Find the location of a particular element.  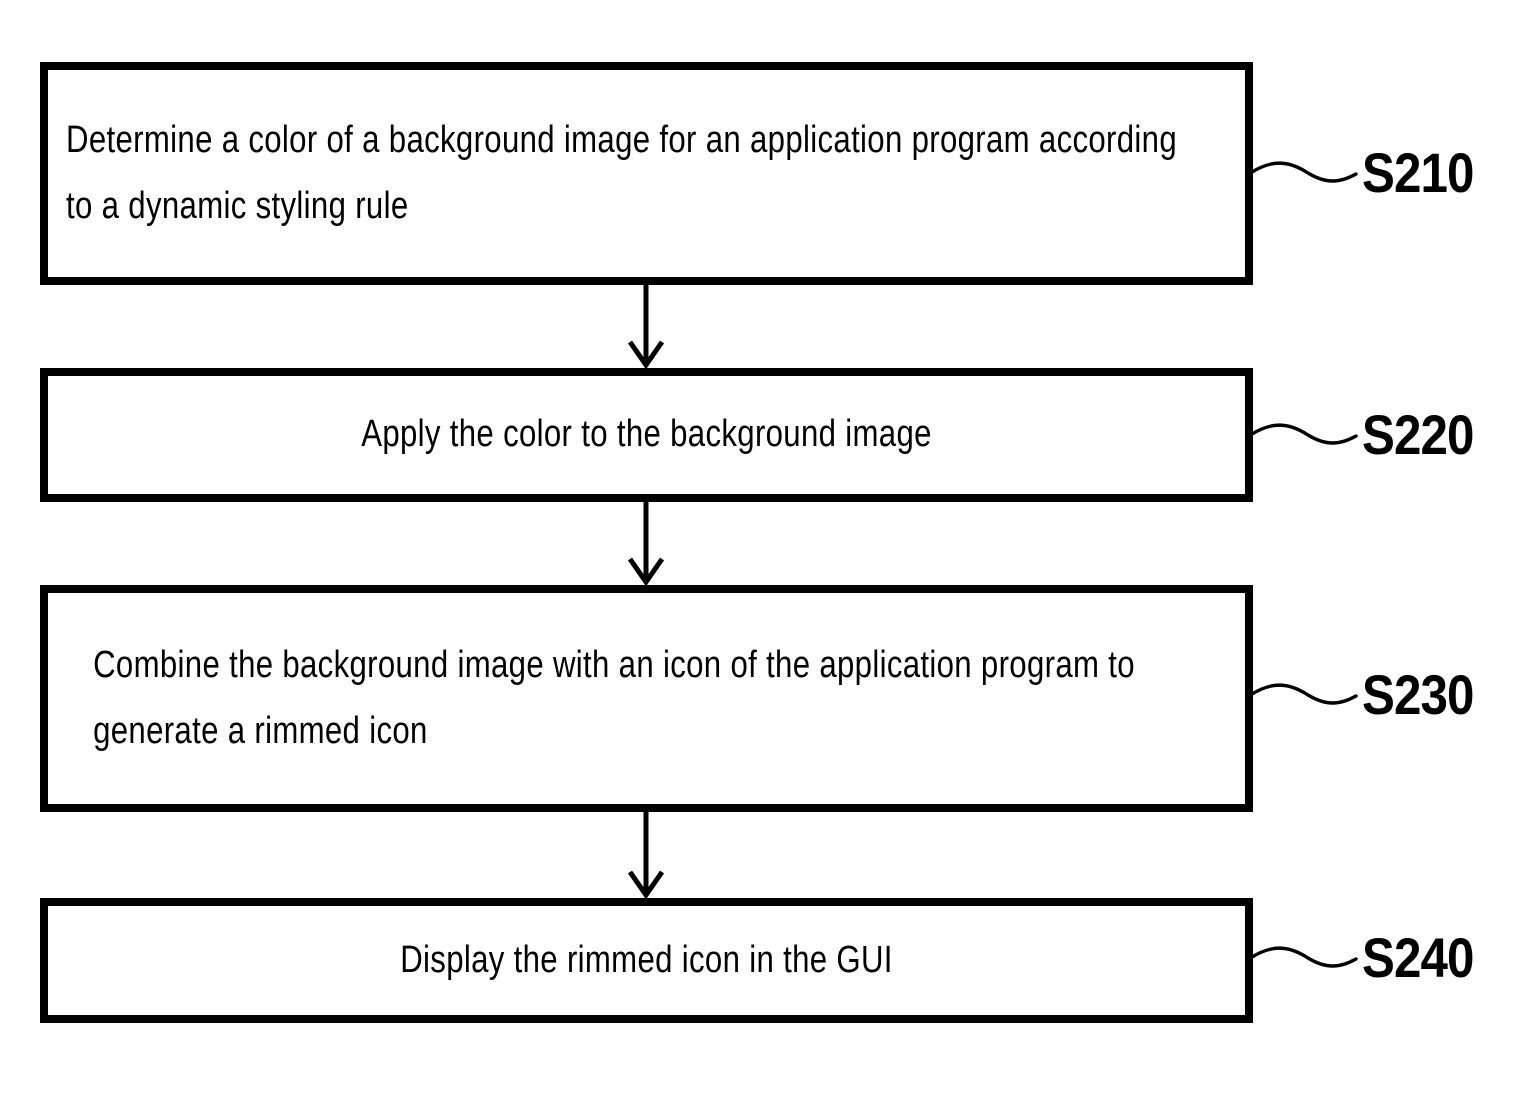

flow-box-s220: Apply the color to the background image is located at coordinates (646, 435).